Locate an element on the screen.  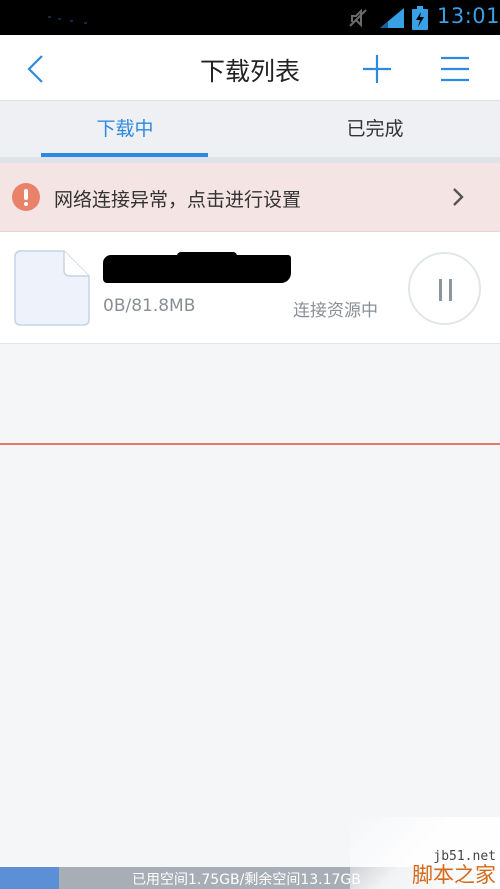
status-clock: 13:01 is located at coordinates (468, 16).